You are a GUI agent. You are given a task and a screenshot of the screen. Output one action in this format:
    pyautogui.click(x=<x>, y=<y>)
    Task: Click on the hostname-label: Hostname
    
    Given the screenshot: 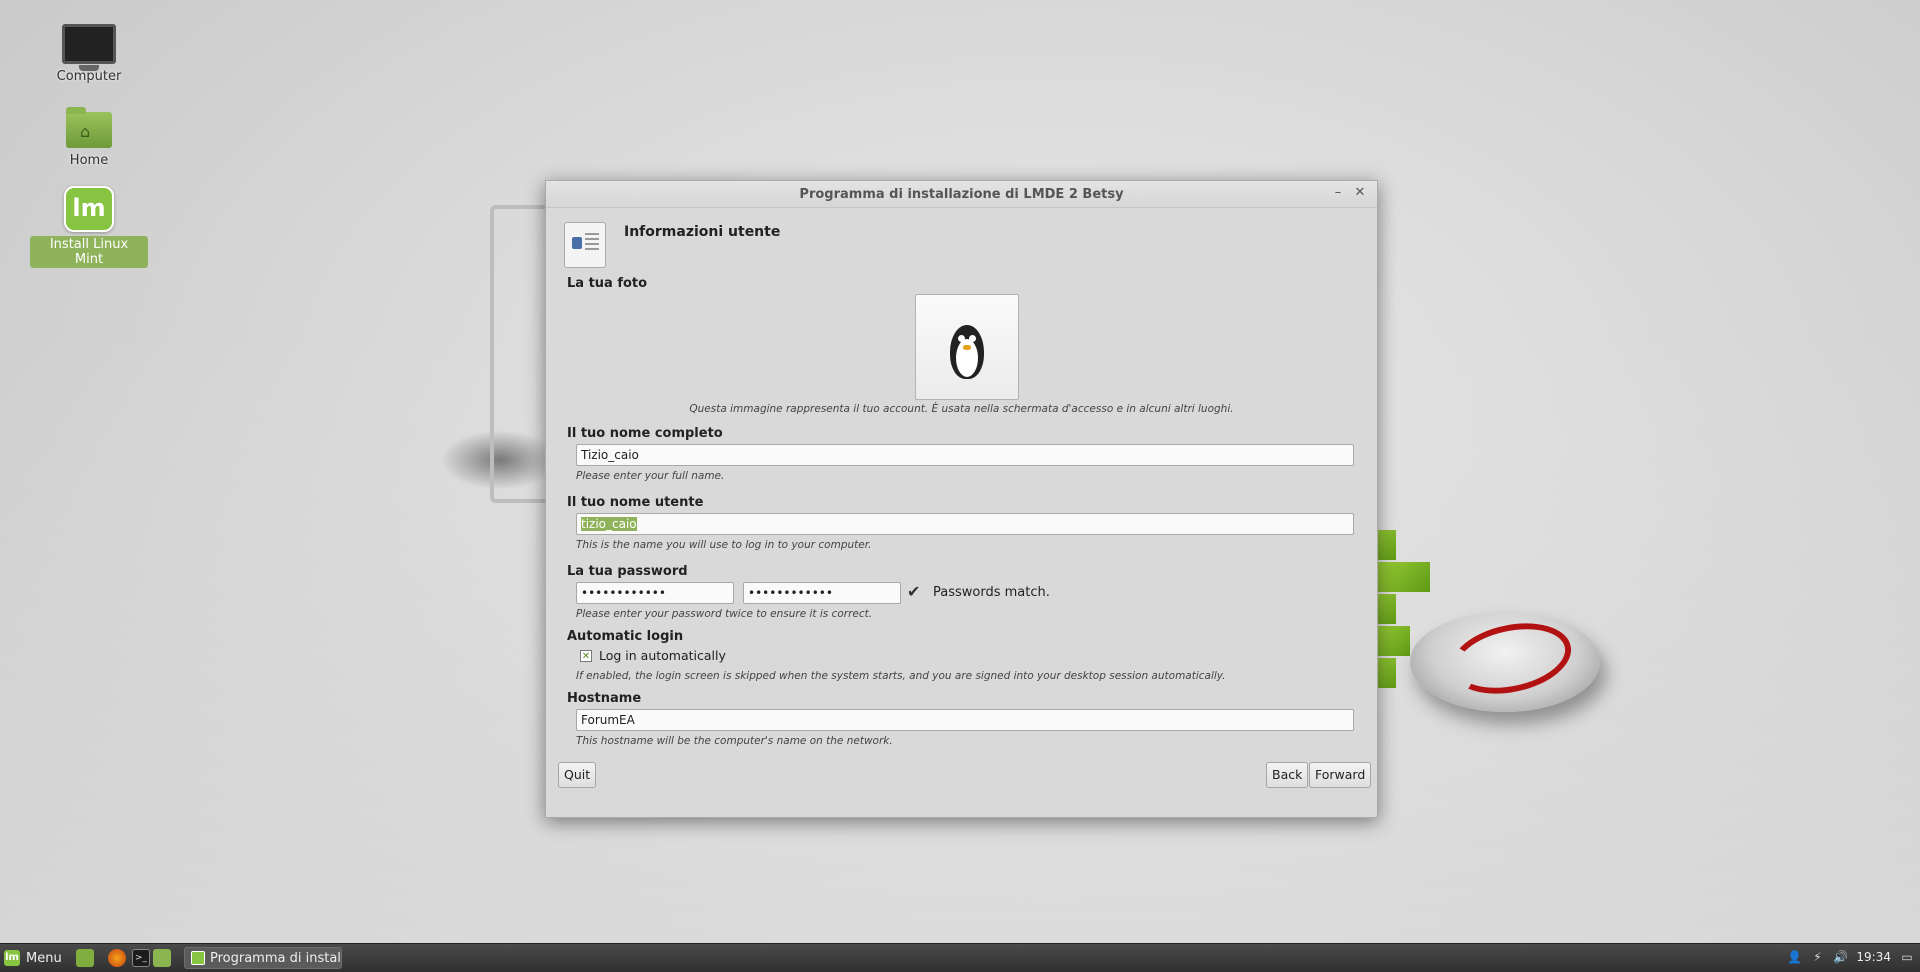 What is the action you would take?
    pyautogui.click(x=604, y=698)
    